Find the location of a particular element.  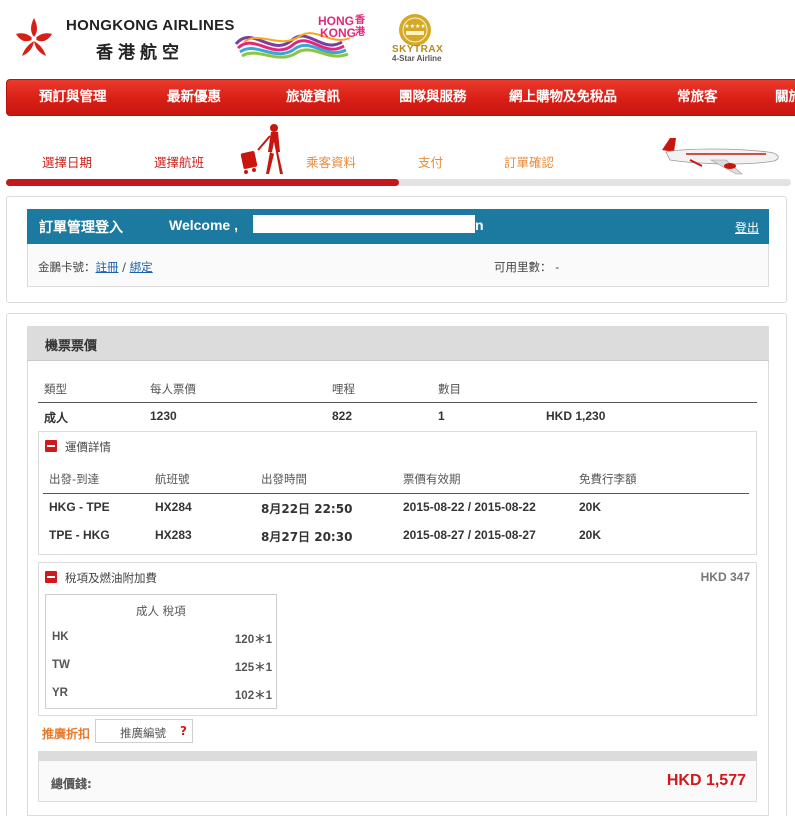

total-price: HKD 1,577 is located at coordinates (706, 780).